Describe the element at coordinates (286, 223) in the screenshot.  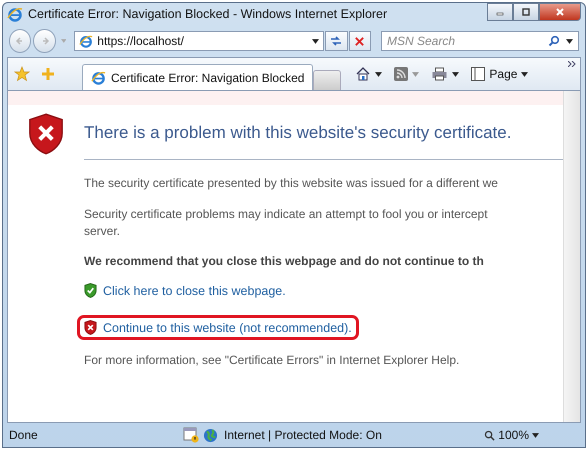
I see `description-text: Security certificate problems may indicate an attempt to fool you or intercept server.` at that location.